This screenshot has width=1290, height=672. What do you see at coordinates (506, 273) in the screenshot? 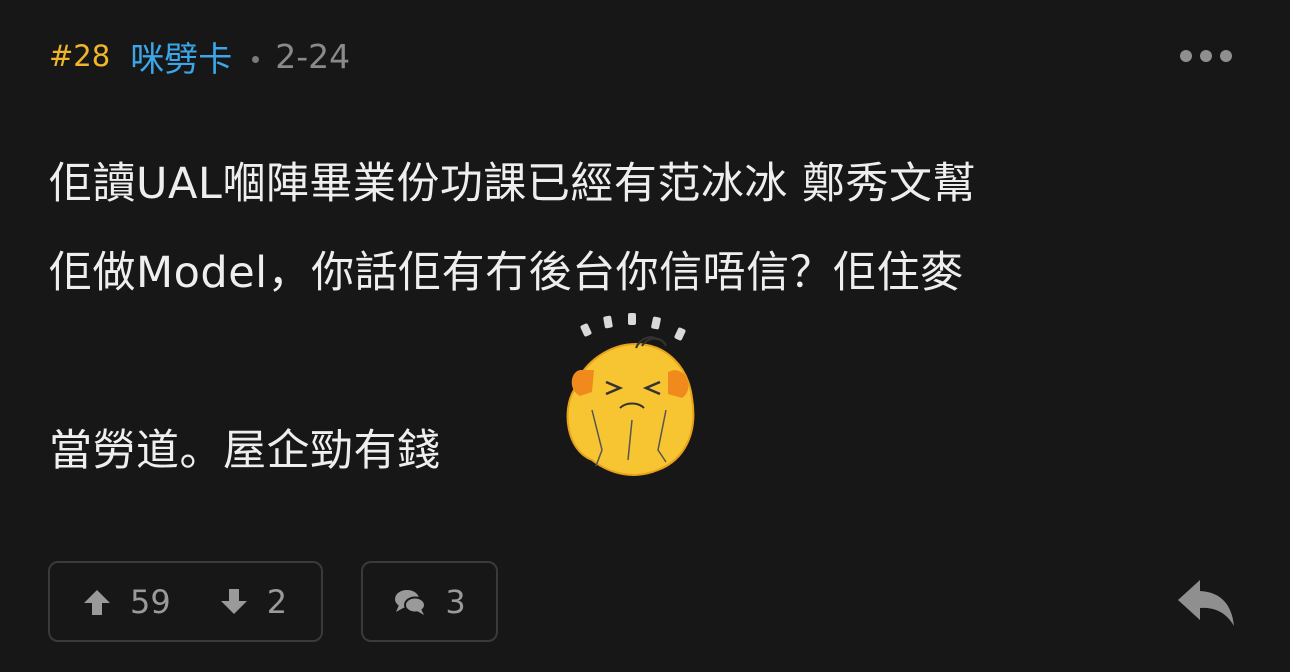
I see `content-line: 佢做Model，你話佢有冇後台你信唔信？佢住麥` at bounding box center [506, 273].